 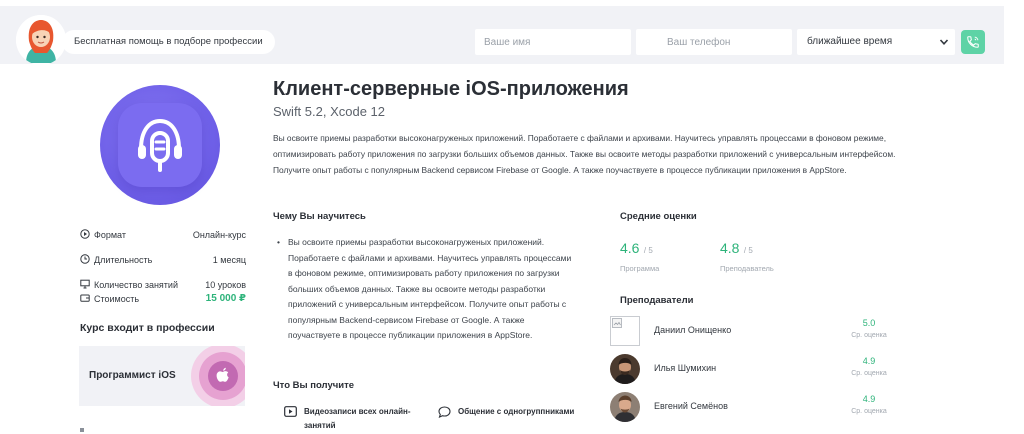 I want to click on course-title: Клиент-серверные iOS-приложения, so click(x=451, y=89).